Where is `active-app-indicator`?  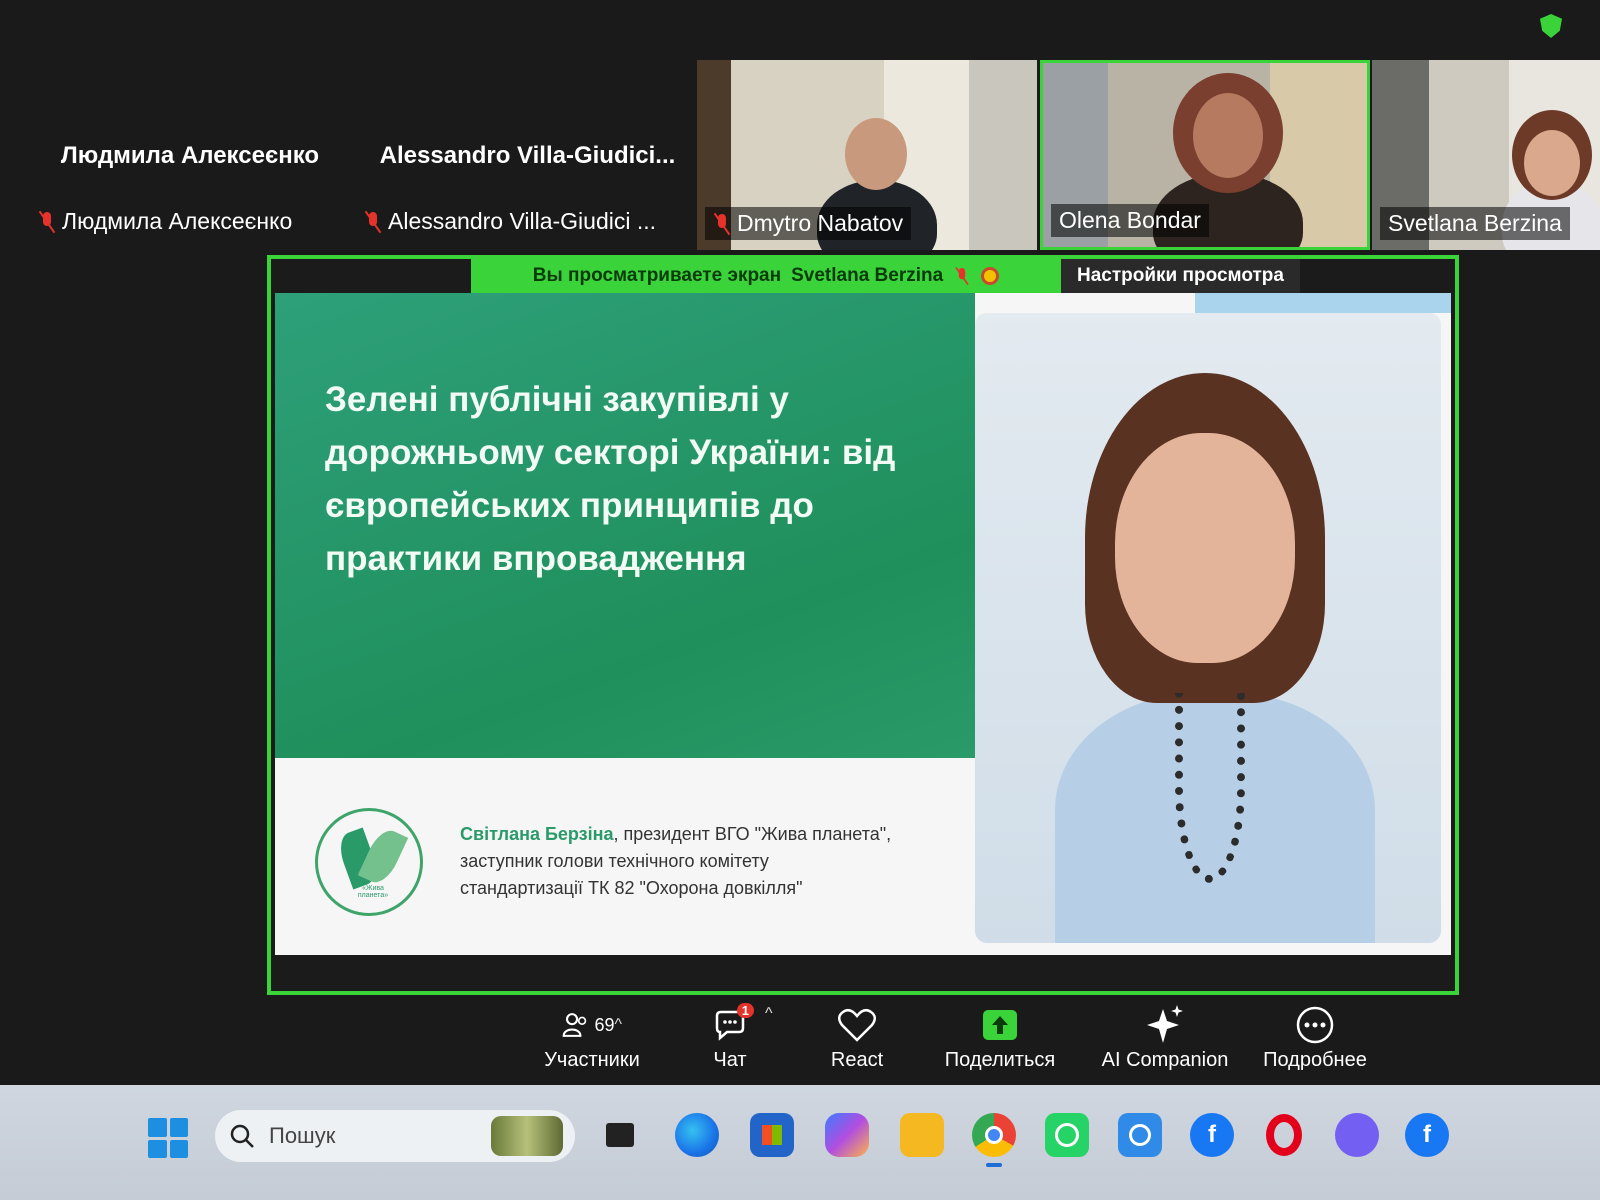 active-app-indicator is located at coordinates (994, 1165).